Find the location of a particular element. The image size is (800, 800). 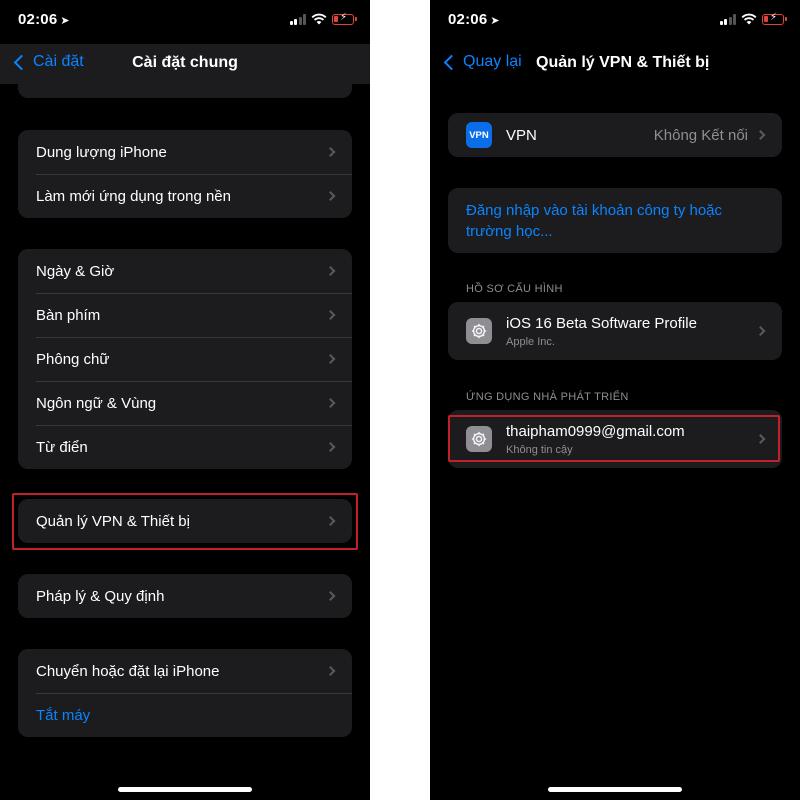

row-vpn: VPN VPN Không Kết nối is located at coordinates (615, 135).